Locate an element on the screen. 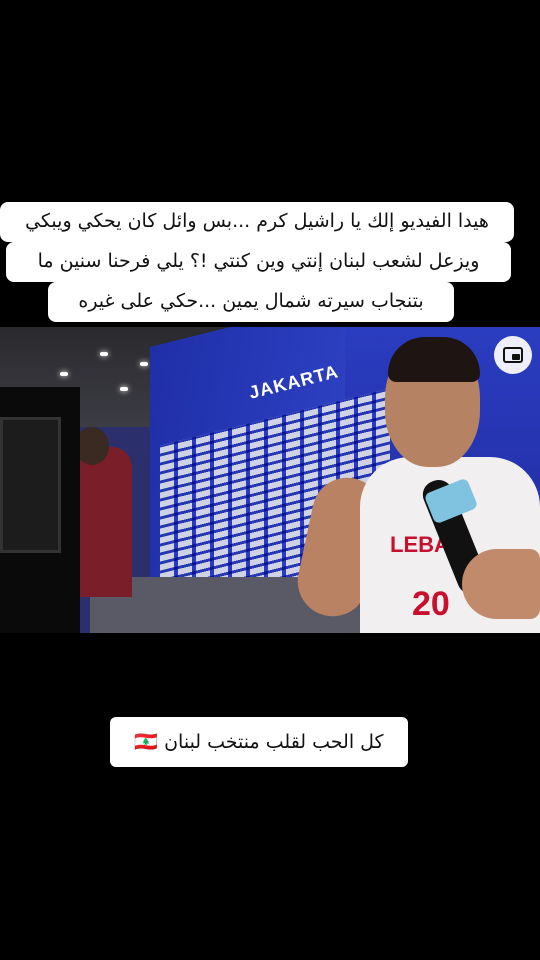  background-person-head is located at coordinates (92, 446).